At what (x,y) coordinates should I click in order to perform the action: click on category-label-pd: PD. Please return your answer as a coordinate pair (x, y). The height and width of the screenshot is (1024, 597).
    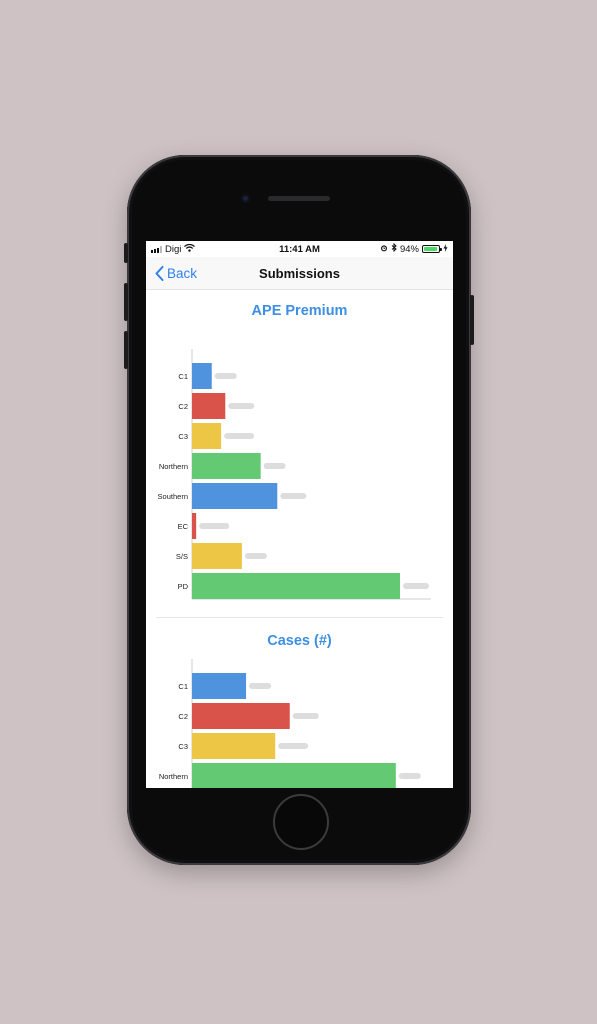
    Looking at the image, I should click on (183, 586).